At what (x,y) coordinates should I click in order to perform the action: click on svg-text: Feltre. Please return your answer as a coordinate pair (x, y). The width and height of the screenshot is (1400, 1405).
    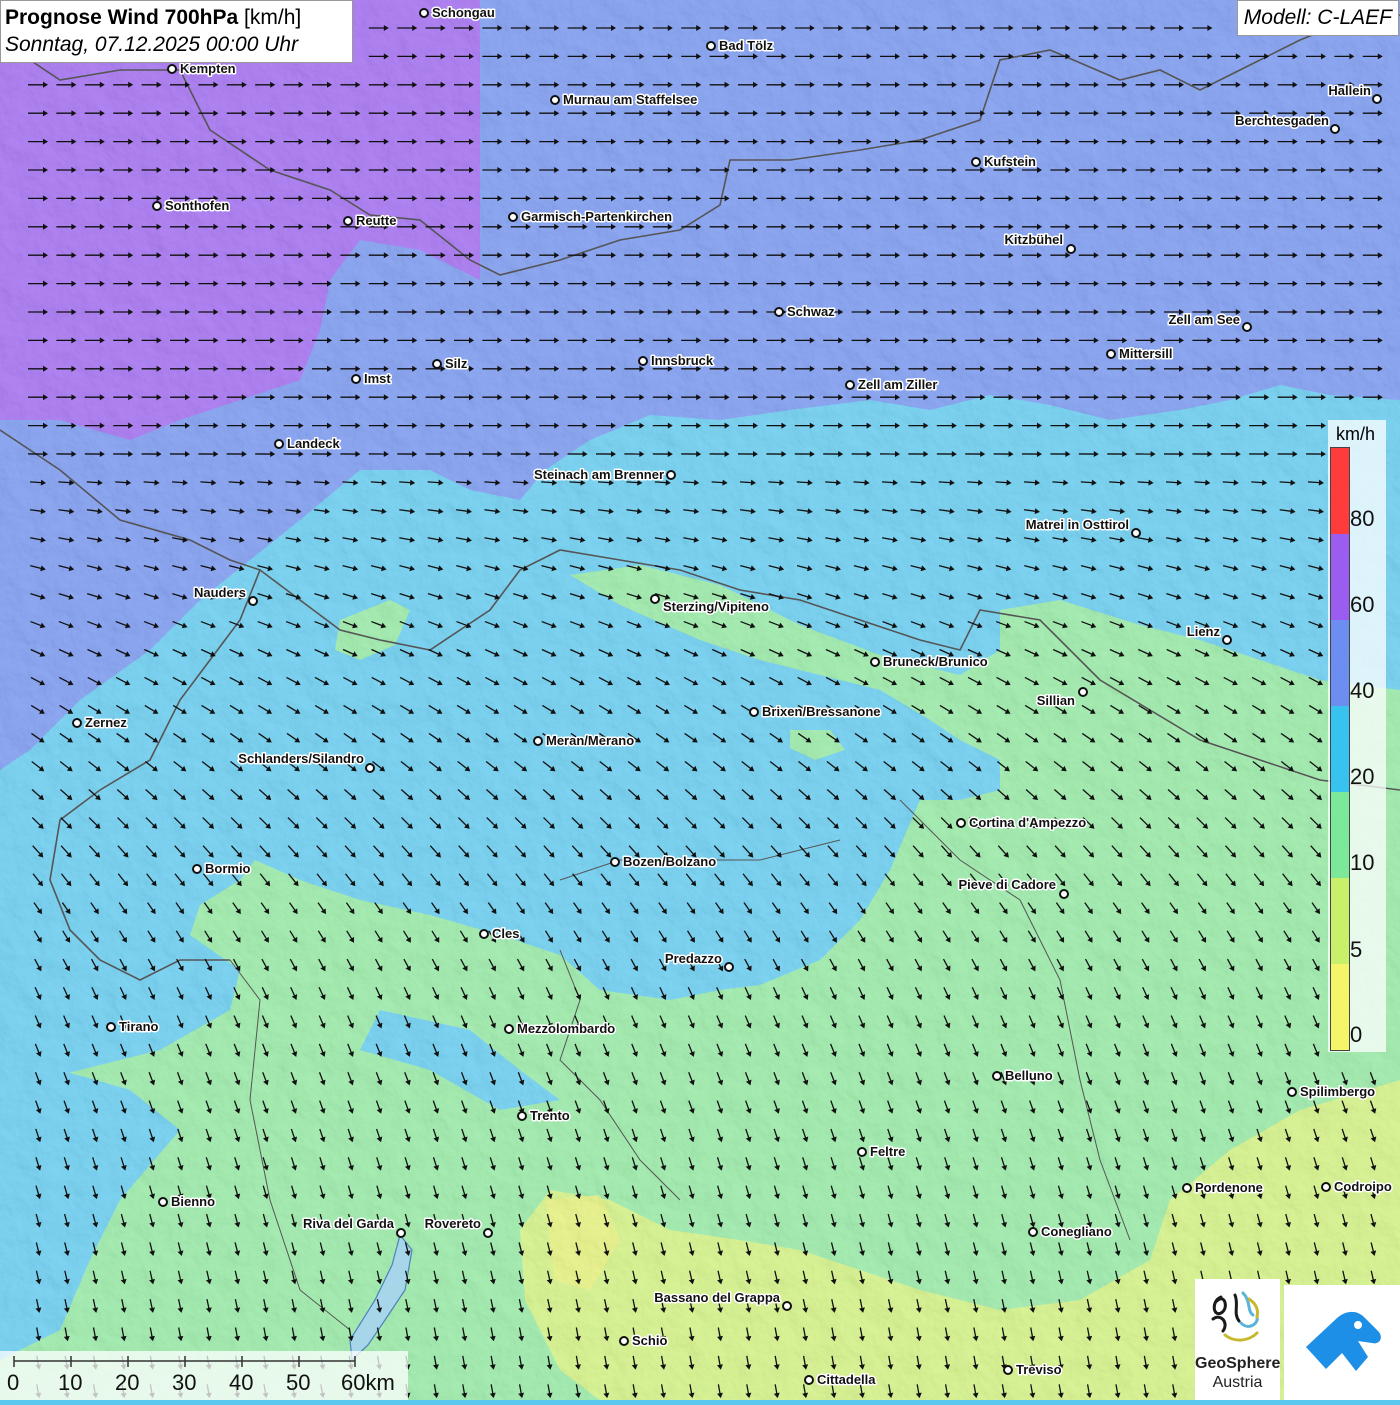
    Looking at the image, I should click on (887, 1151).